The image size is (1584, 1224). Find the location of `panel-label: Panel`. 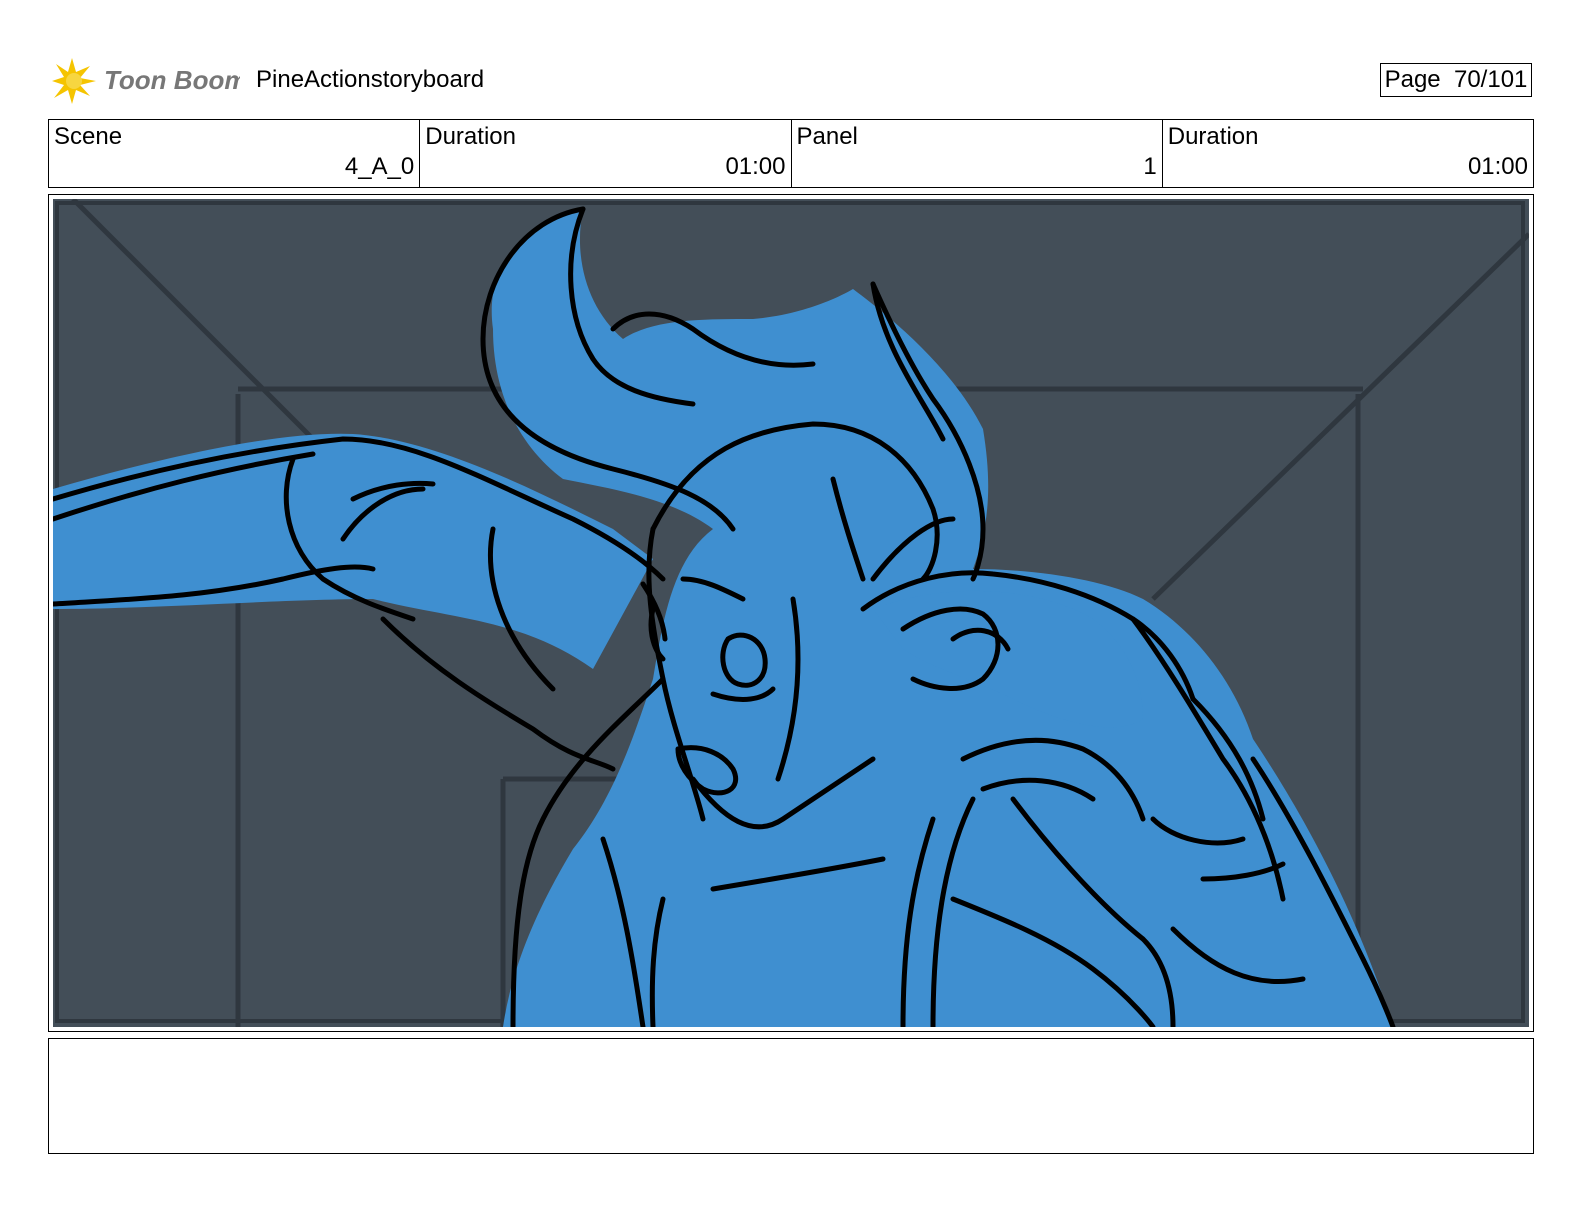

panel-label: Panel is located at coordinates (827, 136).